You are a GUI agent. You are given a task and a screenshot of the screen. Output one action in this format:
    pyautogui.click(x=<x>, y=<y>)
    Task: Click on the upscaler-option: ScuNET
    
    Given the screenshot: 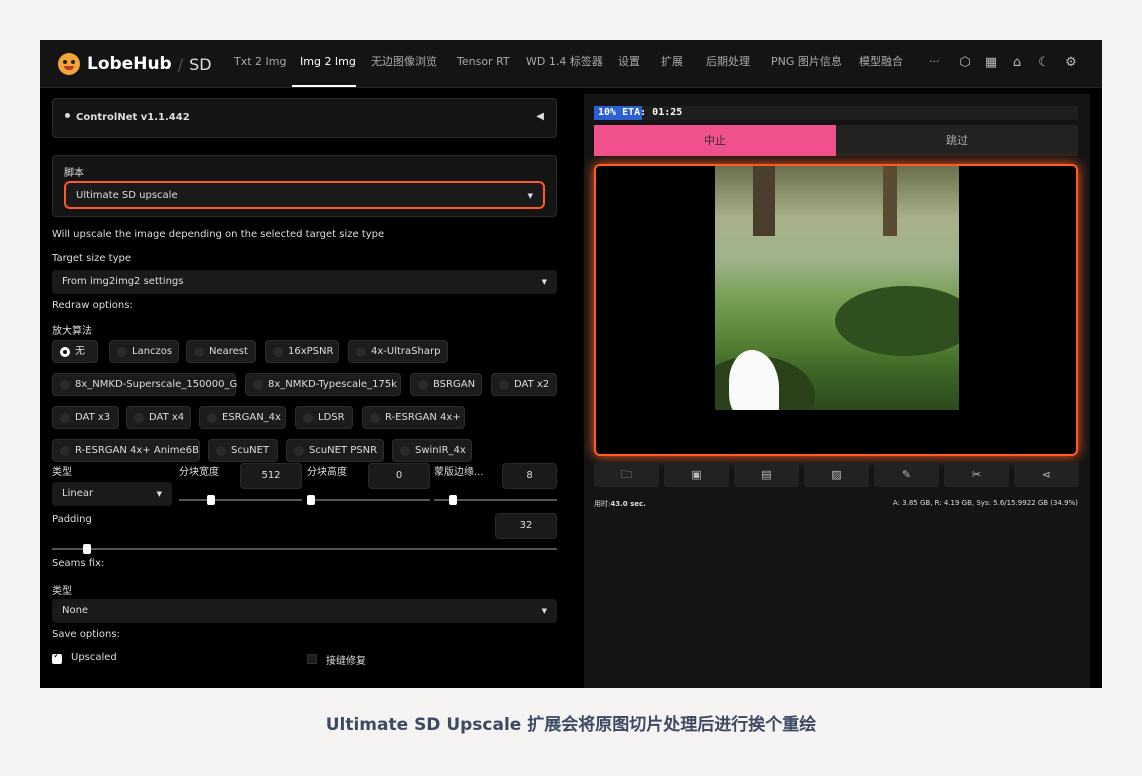 What is the action you would take?
    pyautogui.click(x=243, y=450)
    